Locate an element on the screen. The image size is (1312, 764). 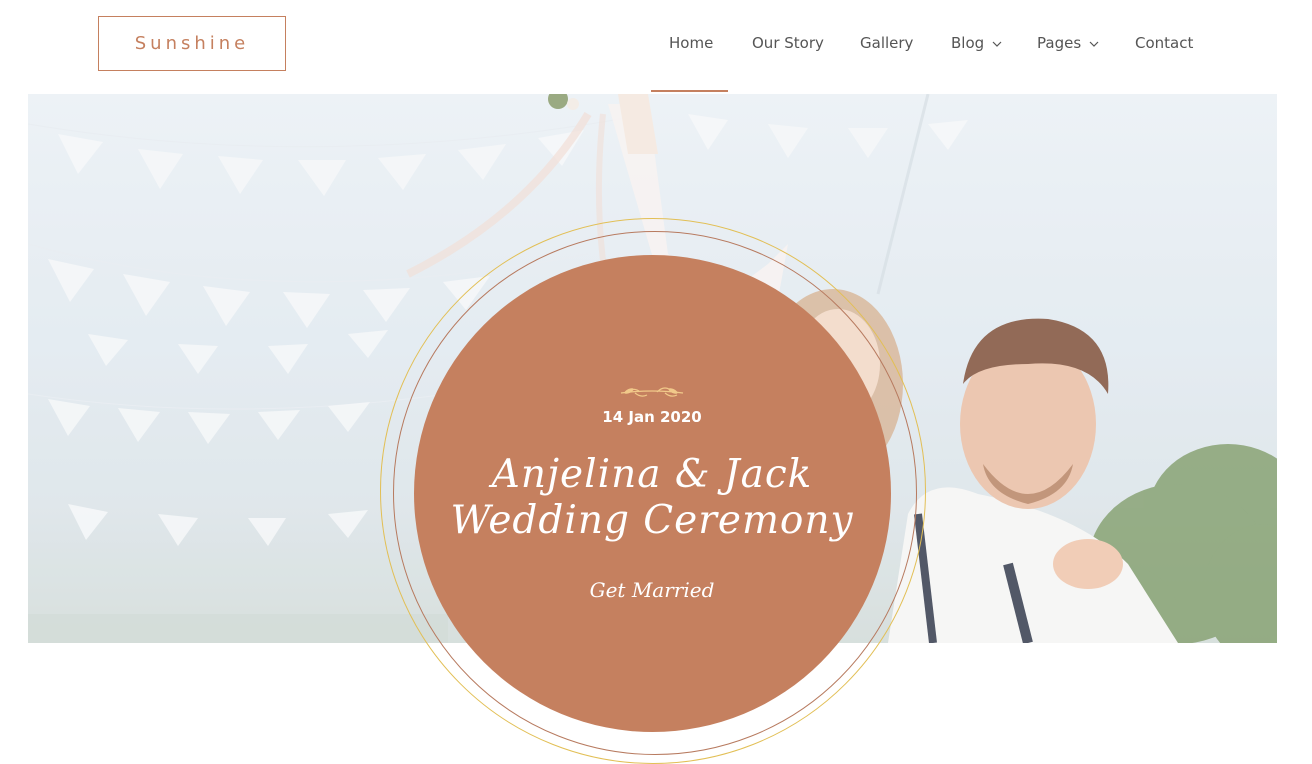
nav-item-pages: Pages is located at coordinates (1068, 43).